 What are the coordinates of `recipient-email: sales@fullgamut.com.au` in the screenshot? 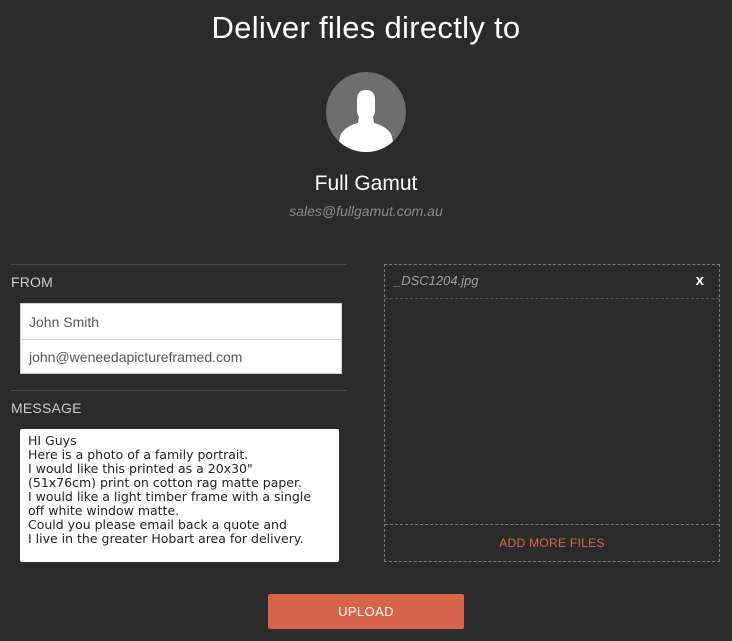 It's located at (366, 211).